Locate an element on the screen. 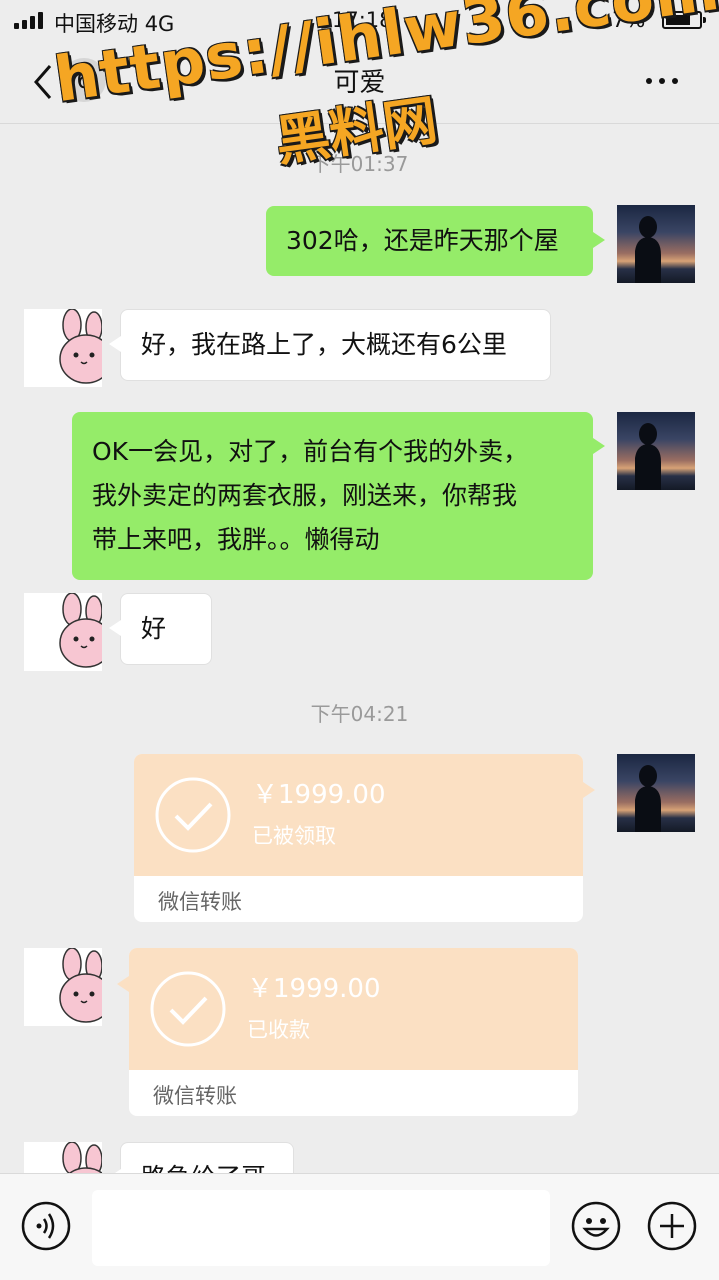 The height and width of the screenshot is (1280, 719). status-time: 17:18 is located at coordinates (362, 20).